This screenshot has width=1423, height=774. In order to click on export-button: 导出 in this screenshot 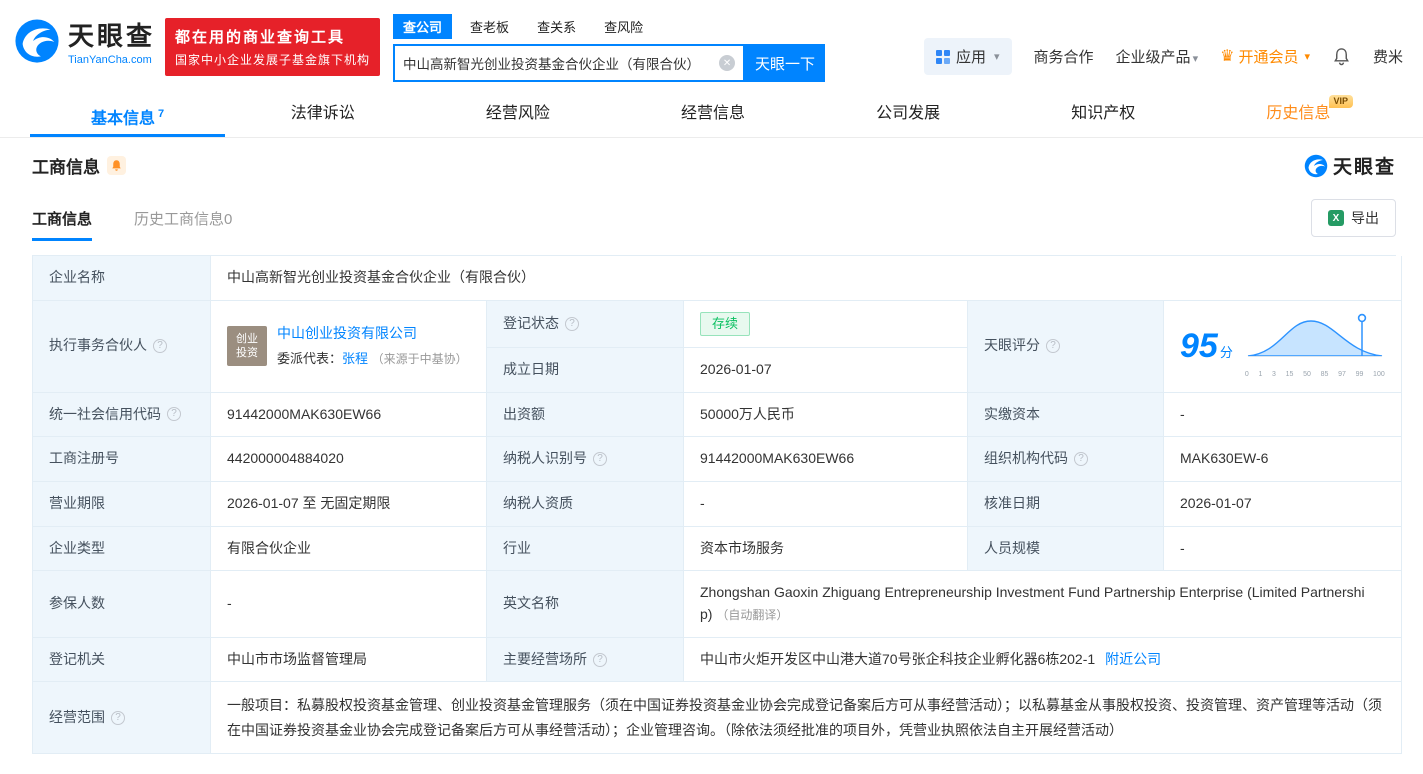, I will do `click(1353, 218)`.